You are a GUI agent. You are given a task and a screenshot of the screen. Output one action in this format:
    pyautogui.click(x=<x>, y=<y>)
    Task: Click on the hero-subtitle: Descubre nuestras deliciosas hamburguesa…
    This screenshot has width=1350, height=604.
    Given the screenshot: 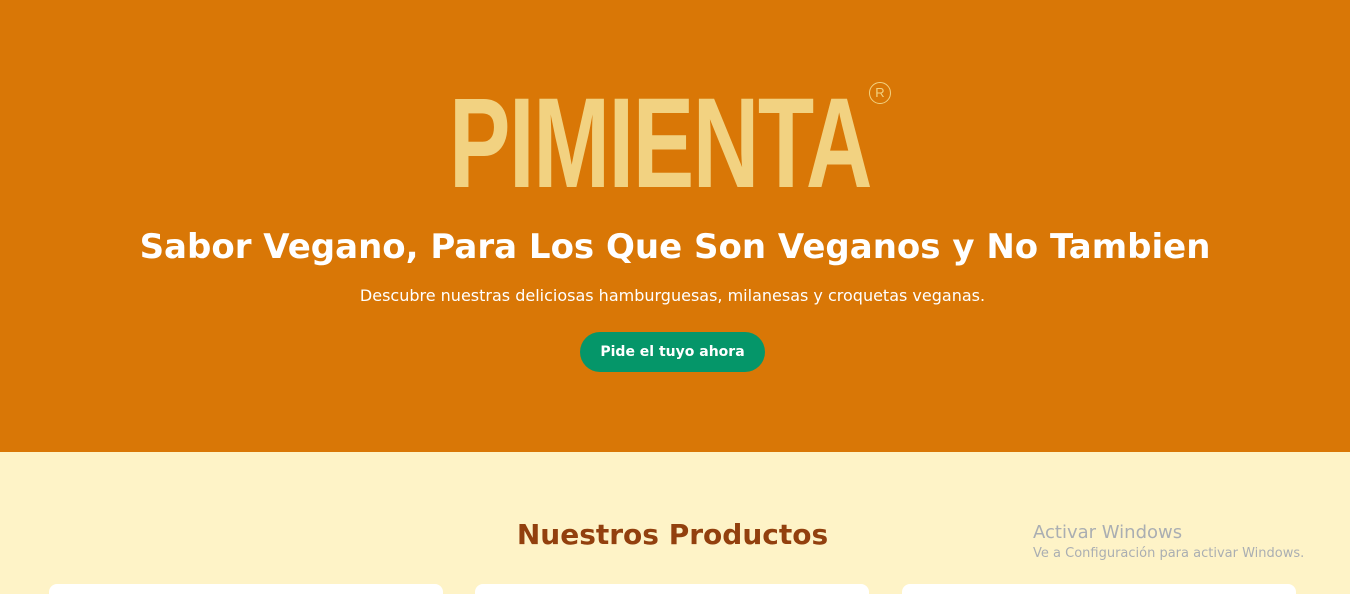 What is the action you would take?
    pyautogui.click(x=672, y=295)
    